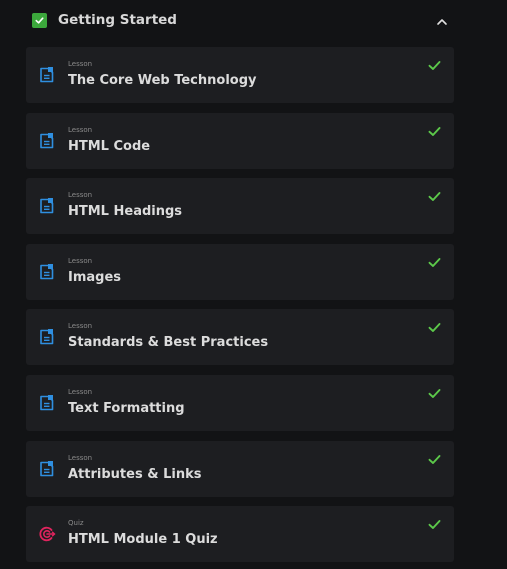 This screenshot has height=569, width=507. Describe the element at coordinates (240, 534) in the screenshot. I see `quiz-item: Quiz HTML Module 1 Quiz` at that location.